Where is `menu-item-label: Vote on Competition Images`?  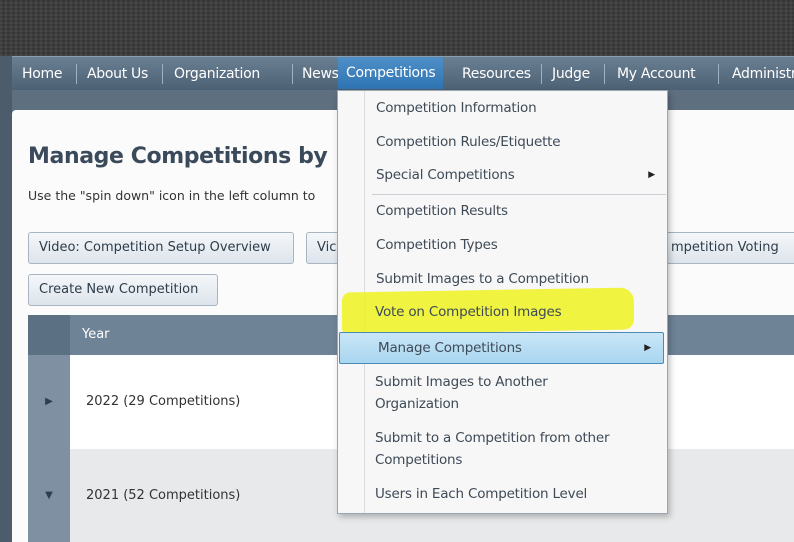
menu-item-label: Vote on Competition Images is located at coordinates (468, 312).